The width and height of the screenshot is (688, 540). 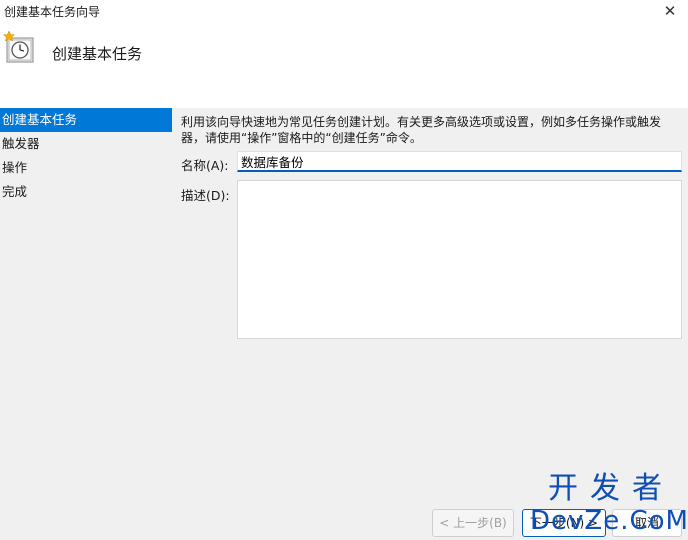 What do you see at coordinates (86, 192) in the screenshot?
I see `step-finish: 完成` at bounding box center [86, 192].